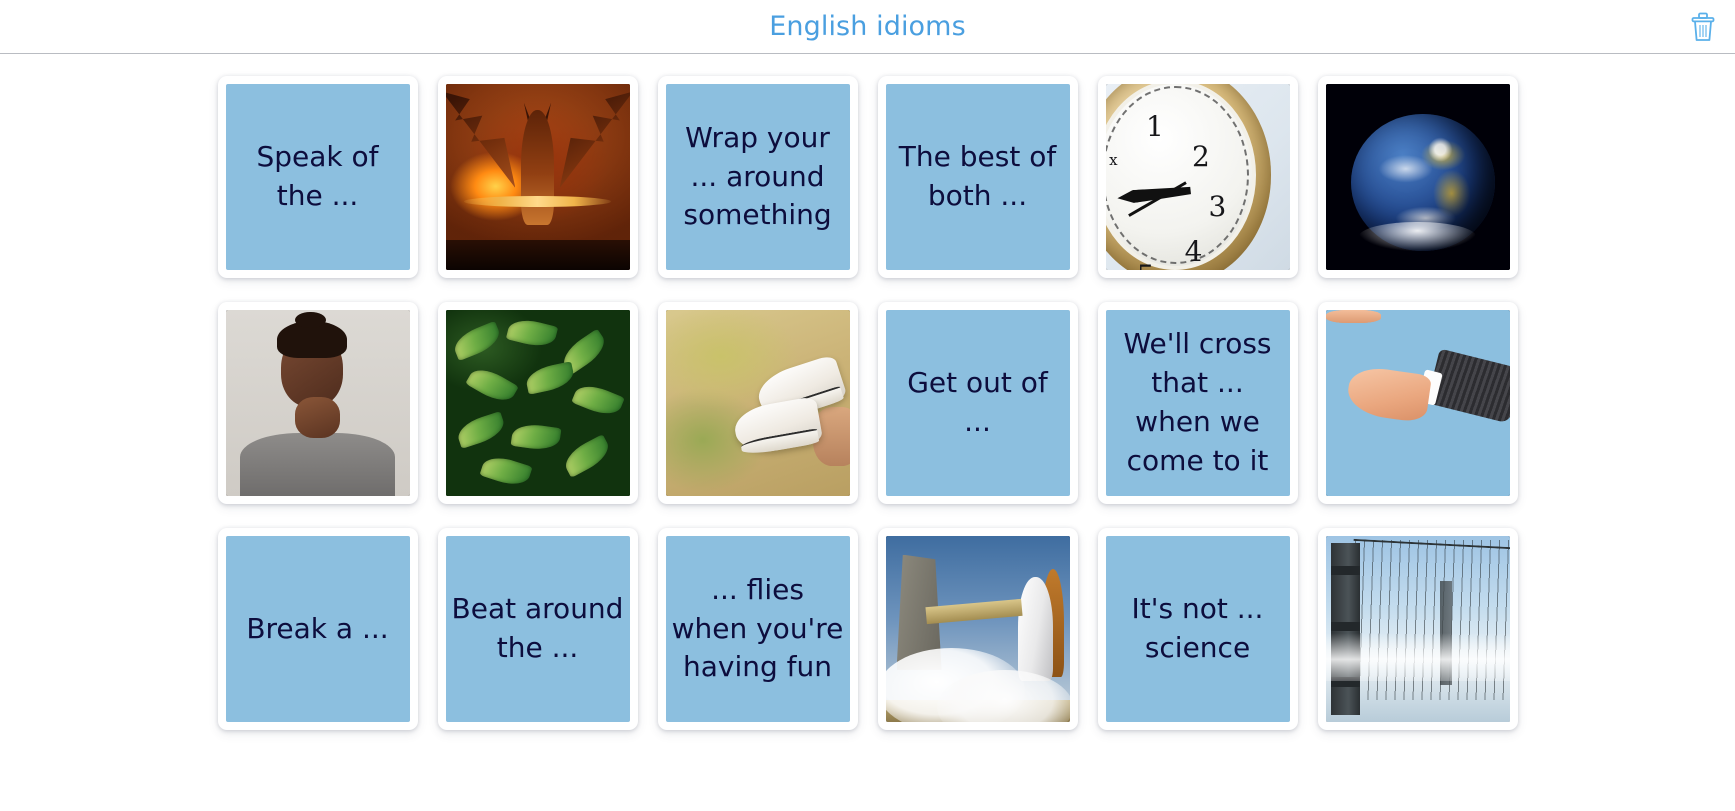 The height and width of the screenshot is (811, 1735). I want to click on card-face: We'll cross that ... when we come to it, so click(1197, 403).